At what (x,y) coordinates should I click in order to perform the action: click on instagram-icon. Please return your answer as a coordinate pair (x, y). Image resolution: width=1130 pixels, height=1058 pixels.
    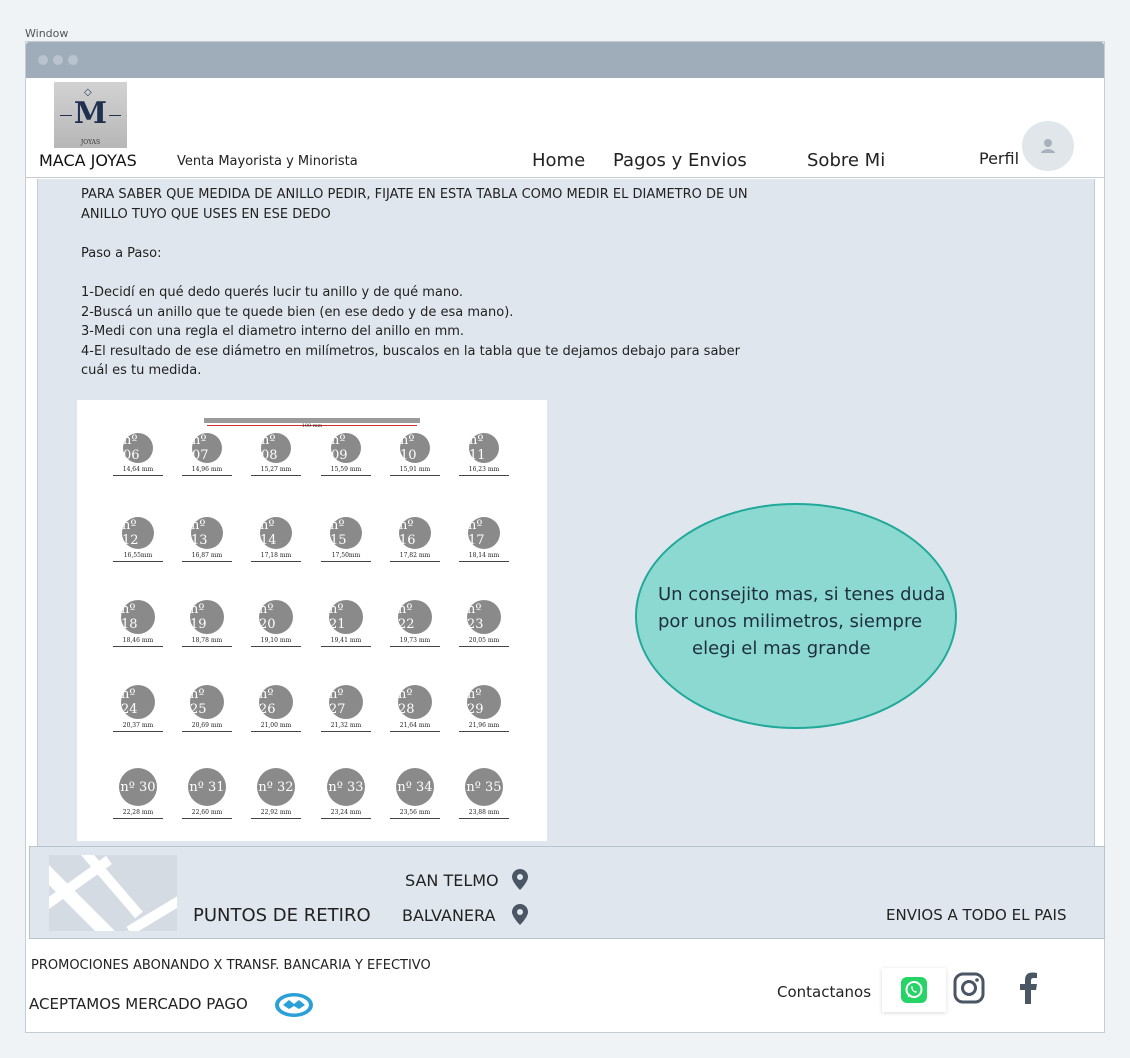
    Looking at the image, I should click on (969, 988).